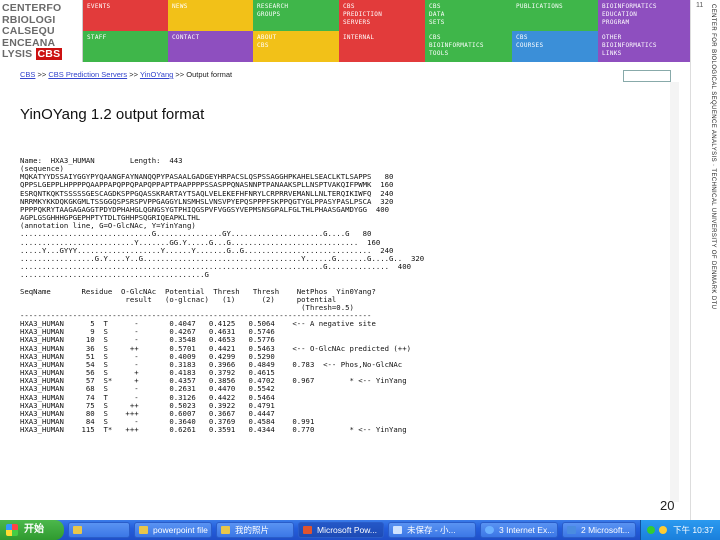  I want to click on nav-label: OTHER BIOINFORMATICS LINKS, so click(629, 45).